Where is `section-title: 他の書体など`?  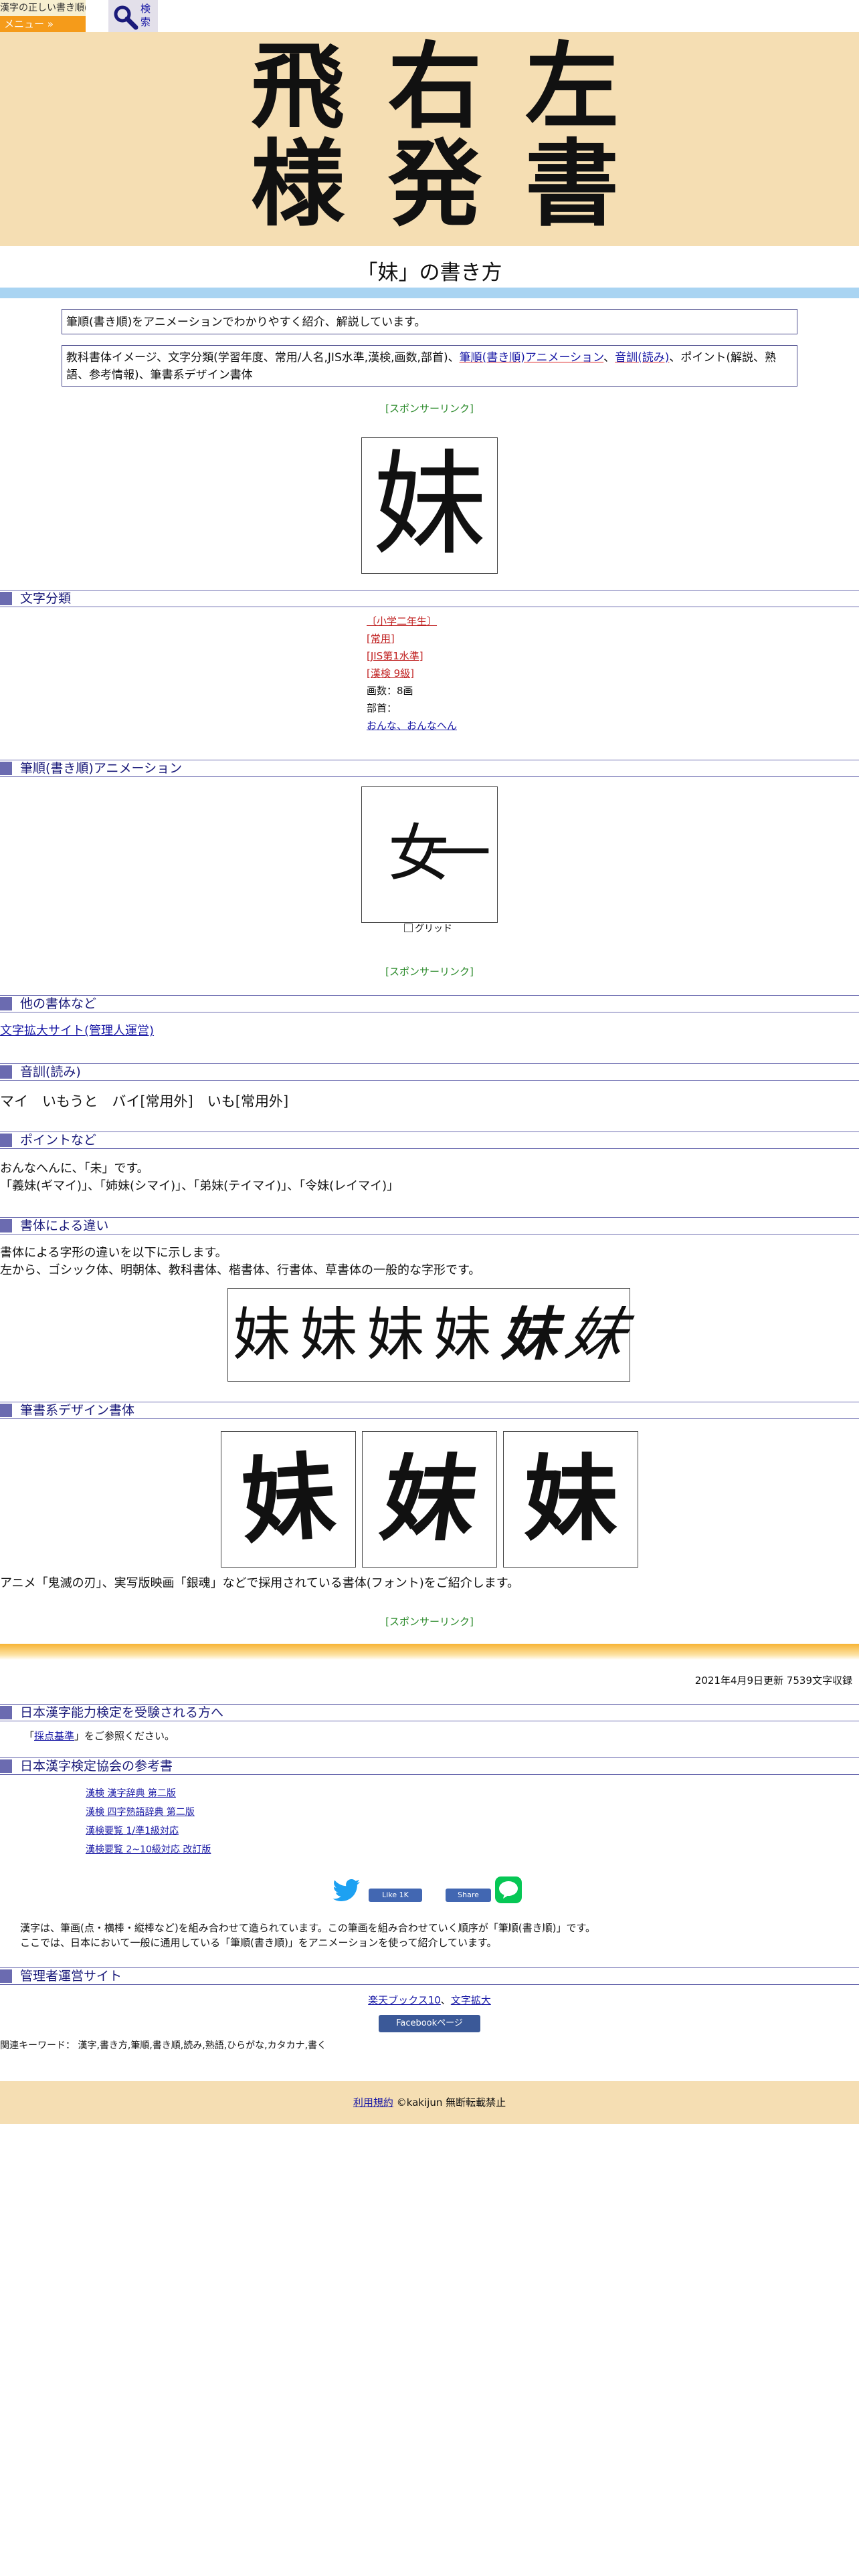
section-title: 他の書体など is located at coordinates (59, 1004).